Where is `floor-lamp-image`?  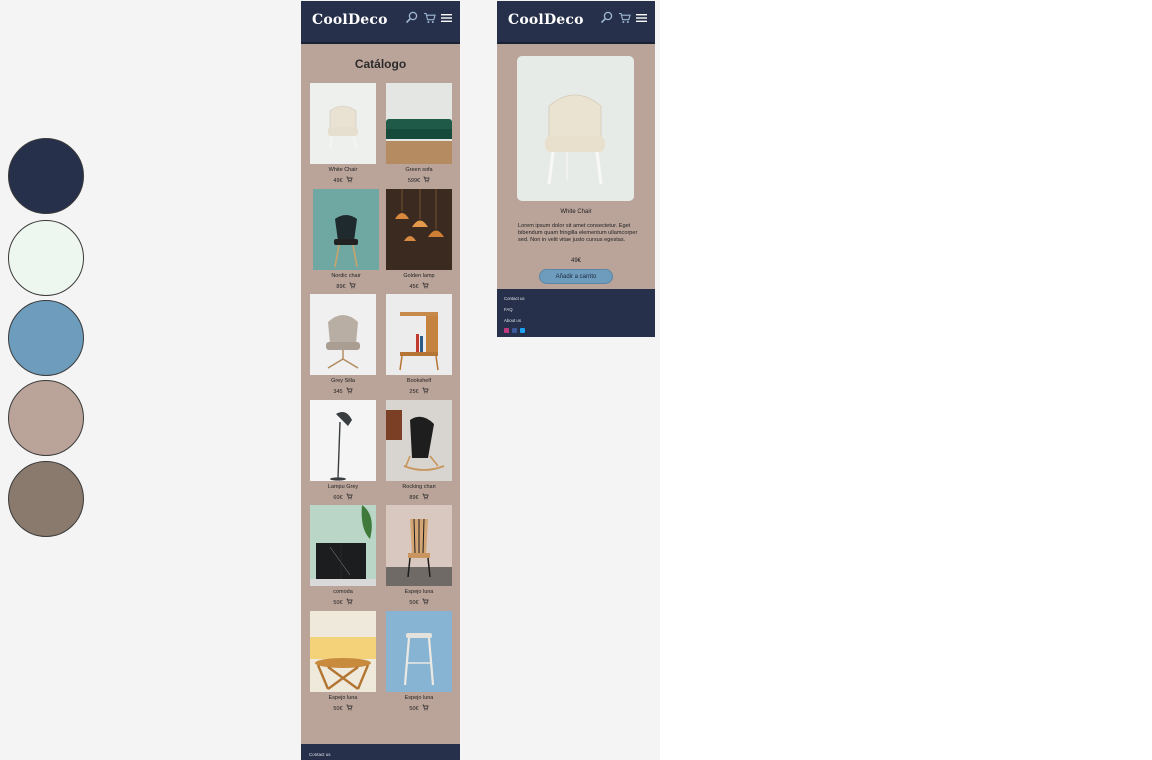
floor-lamp-image is located at coordinates (343, 440).